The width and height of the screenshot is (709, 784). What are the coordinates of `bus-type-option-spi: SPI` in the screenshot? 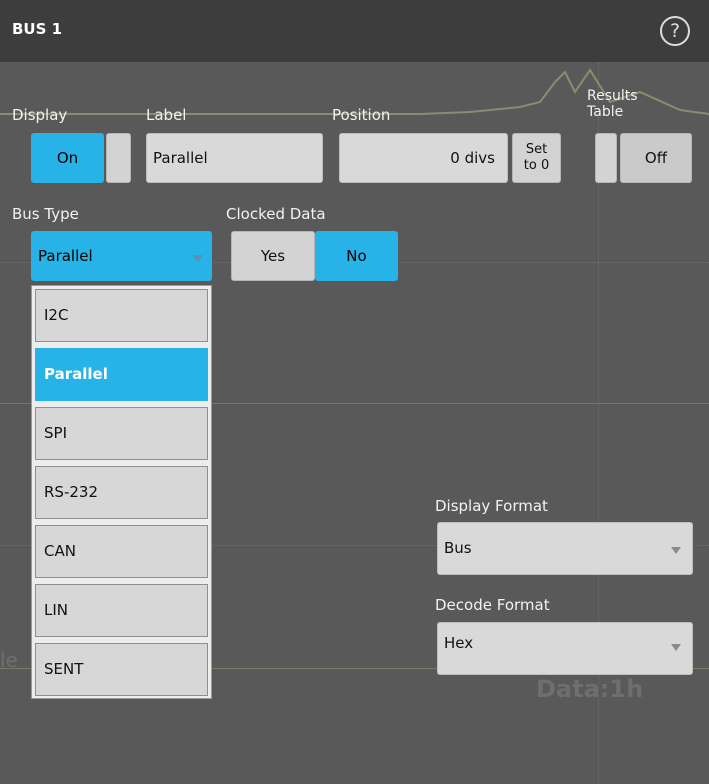 It's located at (121, 433).